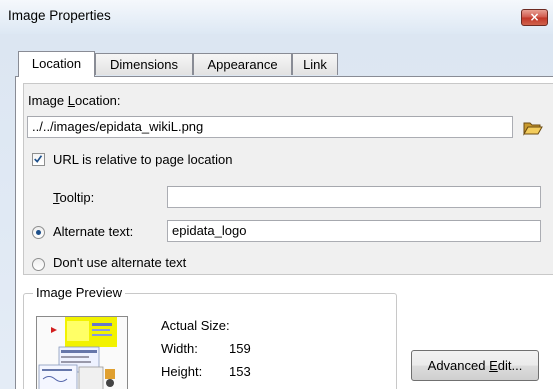  Describe the element at coordinates (74, 100) in the screenshot. I see `image-location-label: Image Location:` at that location.